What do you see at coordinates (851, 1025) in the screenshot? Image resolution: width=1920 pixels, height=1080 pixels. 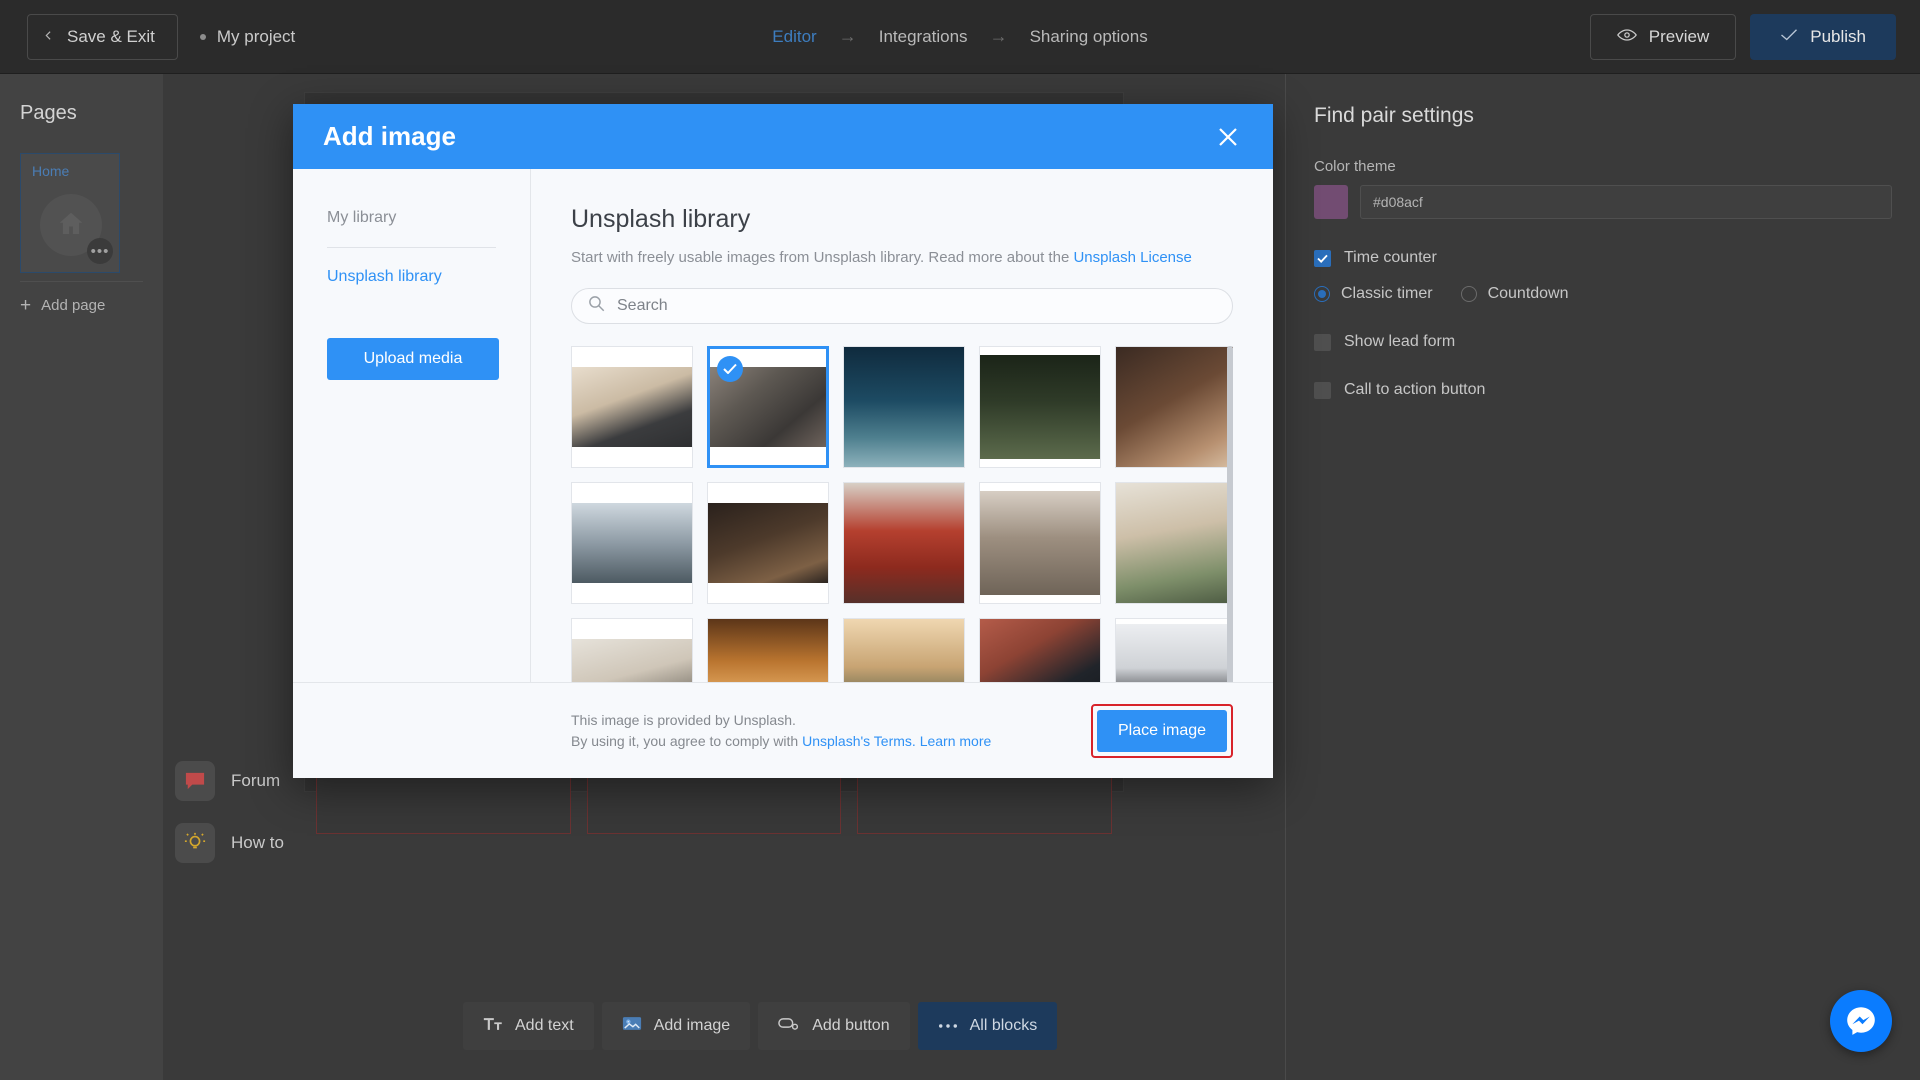 I see `add-button-label: Add button` at bounding box center [851, 1025].